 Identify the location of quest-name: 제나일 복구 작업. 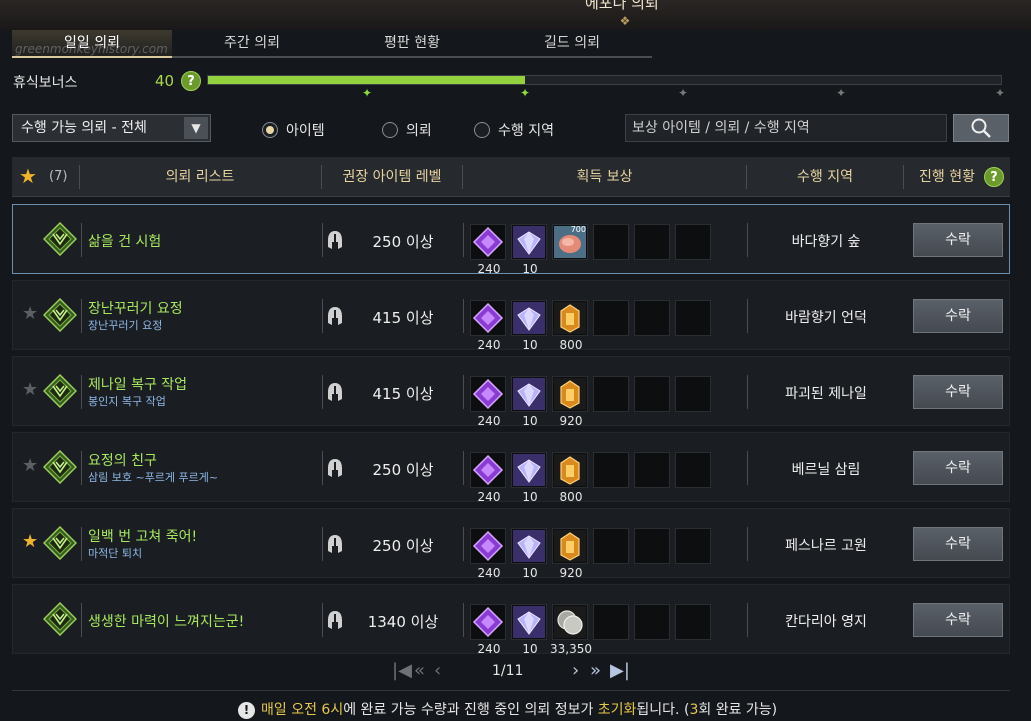
(137, 384).